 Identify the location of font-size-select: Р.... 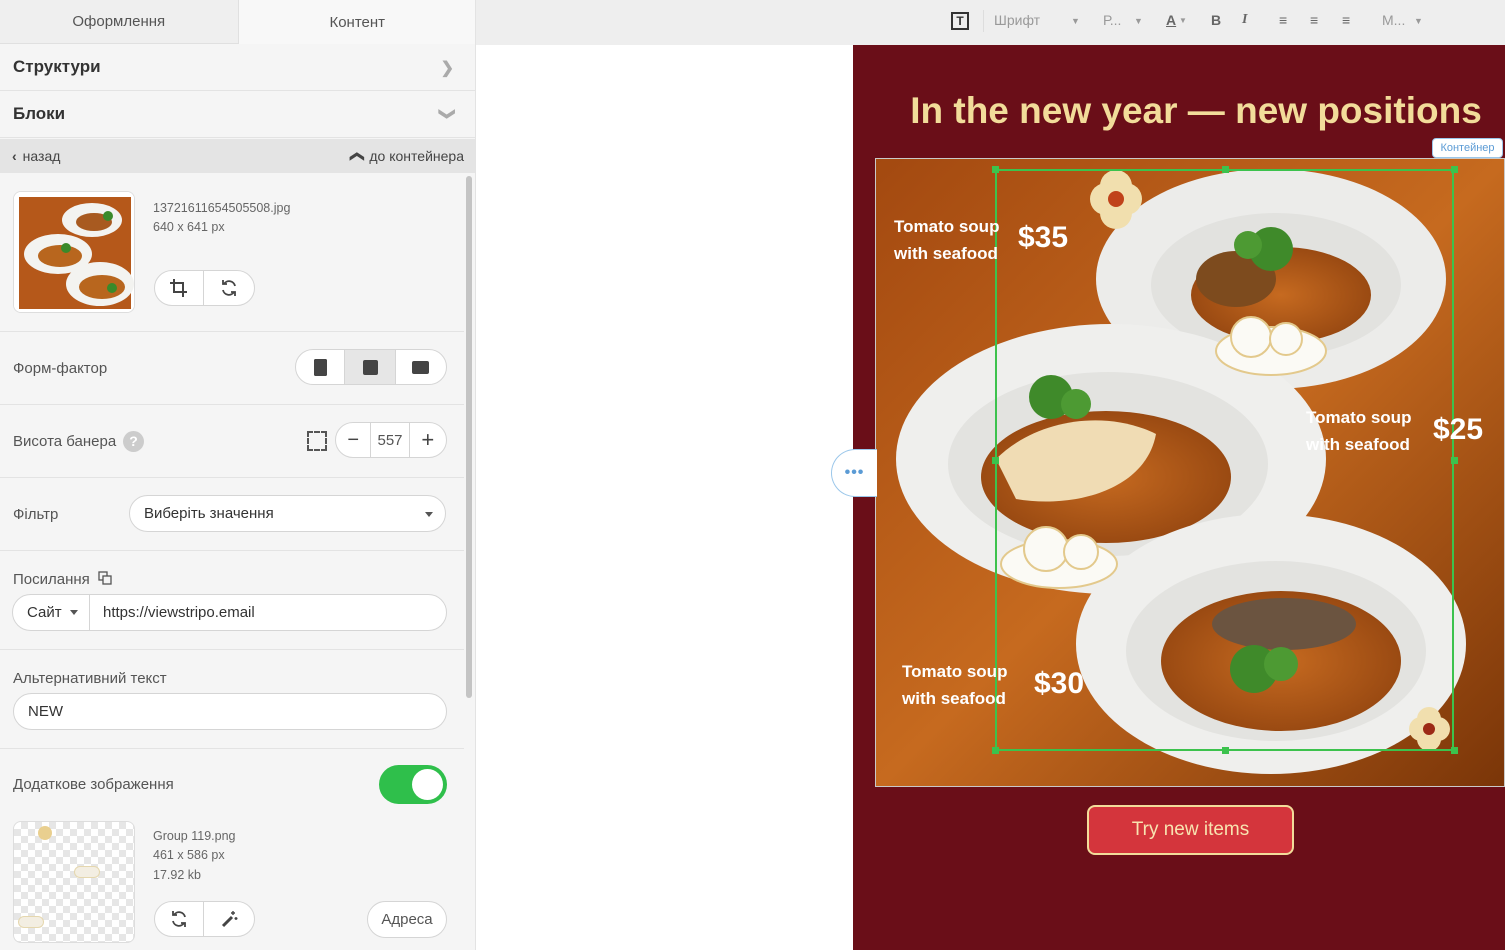
(1112, 20).